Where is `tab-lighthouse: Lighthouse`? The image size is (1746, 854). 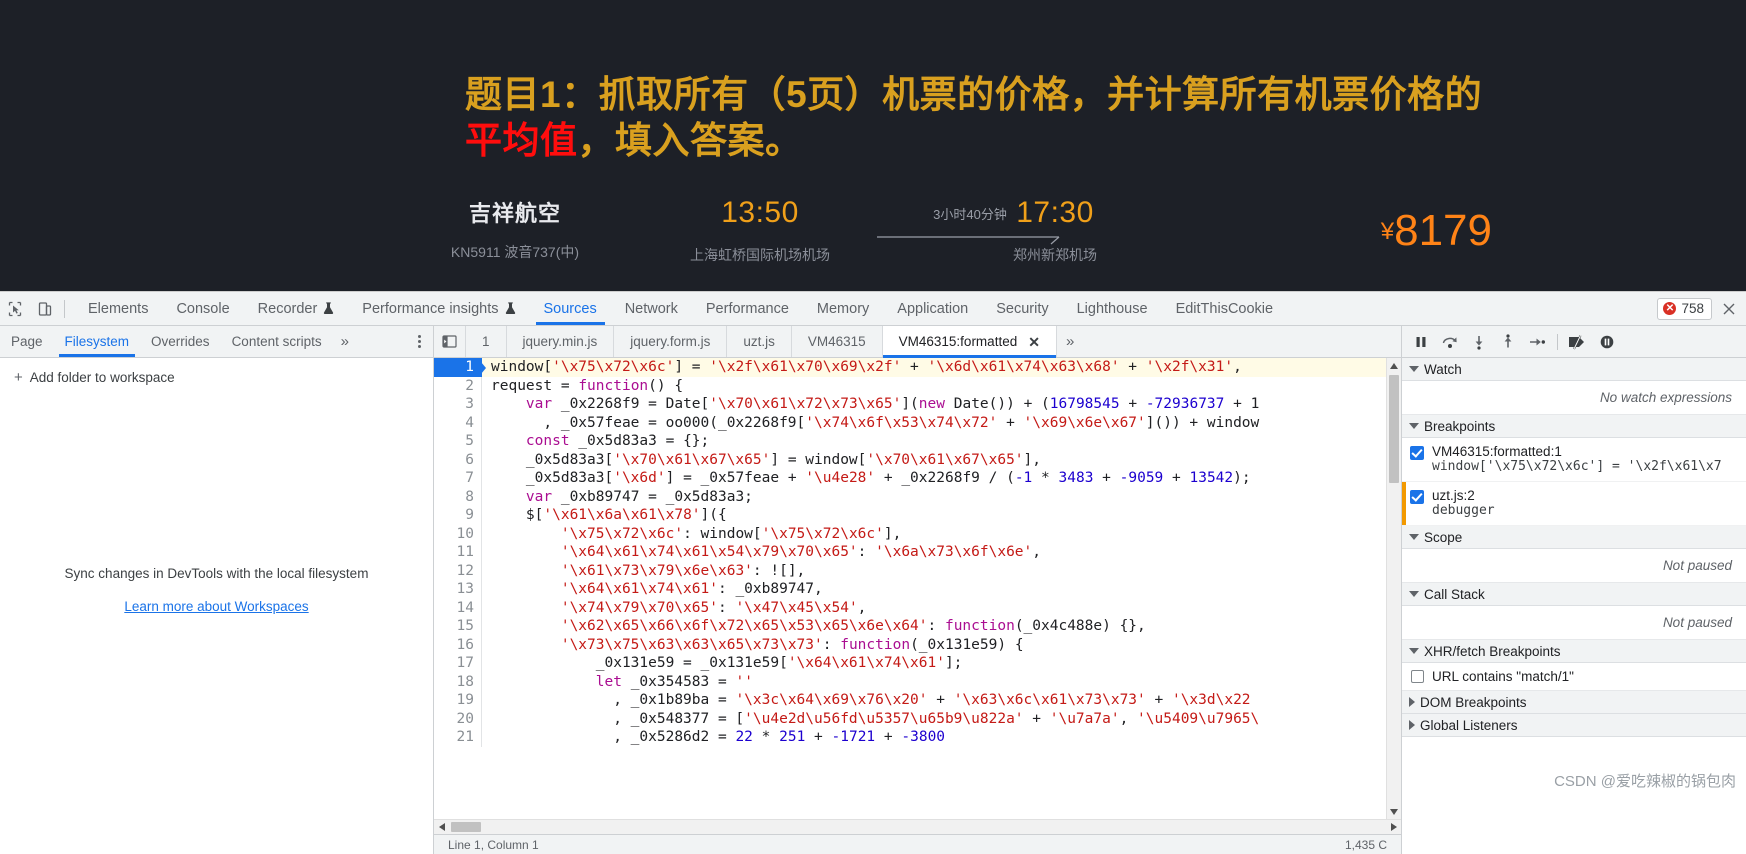
tab-lighthouse: Lighthouse is located at coordinates (1112, 308).